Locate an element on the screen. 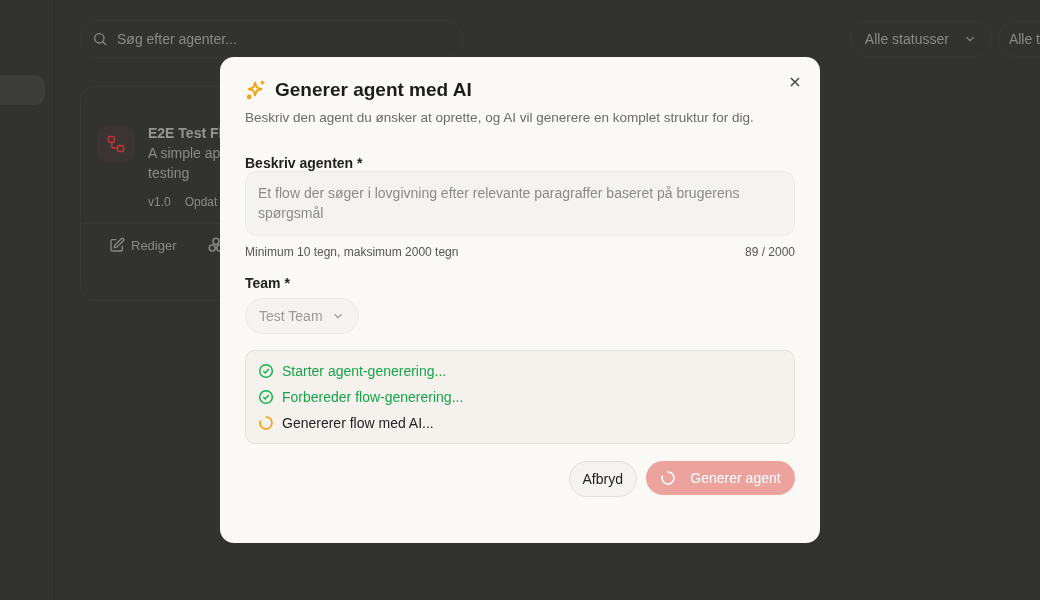 This screenshot has width=1040, height=600. dialog-title: Generer agent med AI is located at coordinates (373, 90).